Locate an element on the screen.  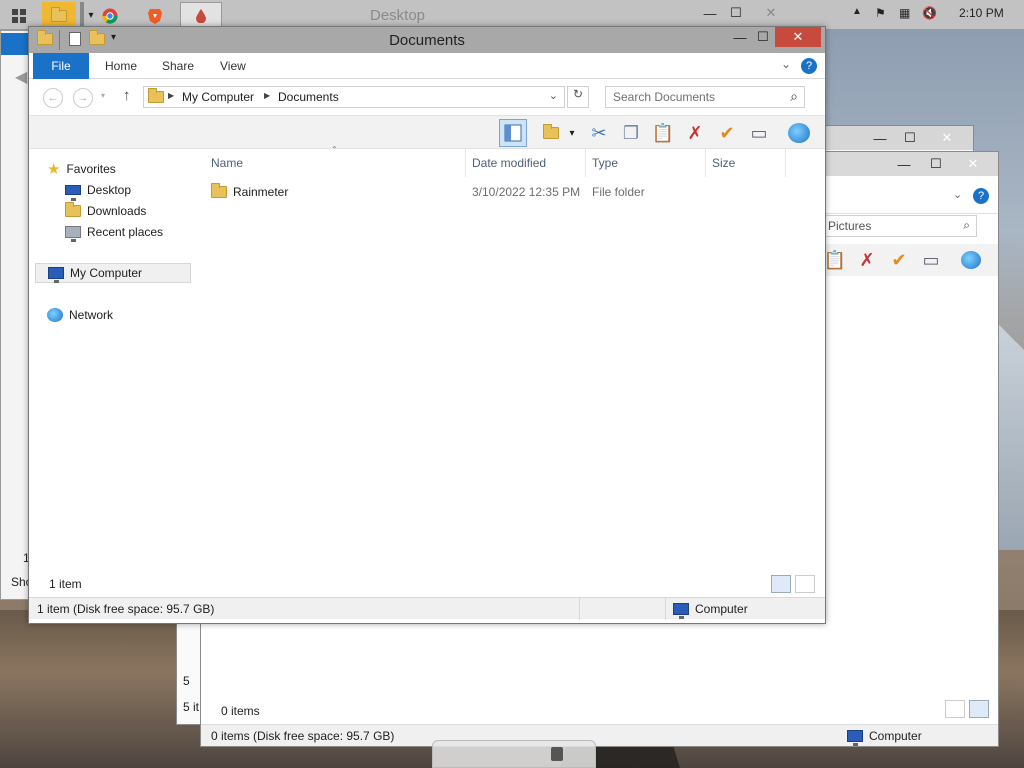
tab-home: Home is located at coordinates (121, 66).